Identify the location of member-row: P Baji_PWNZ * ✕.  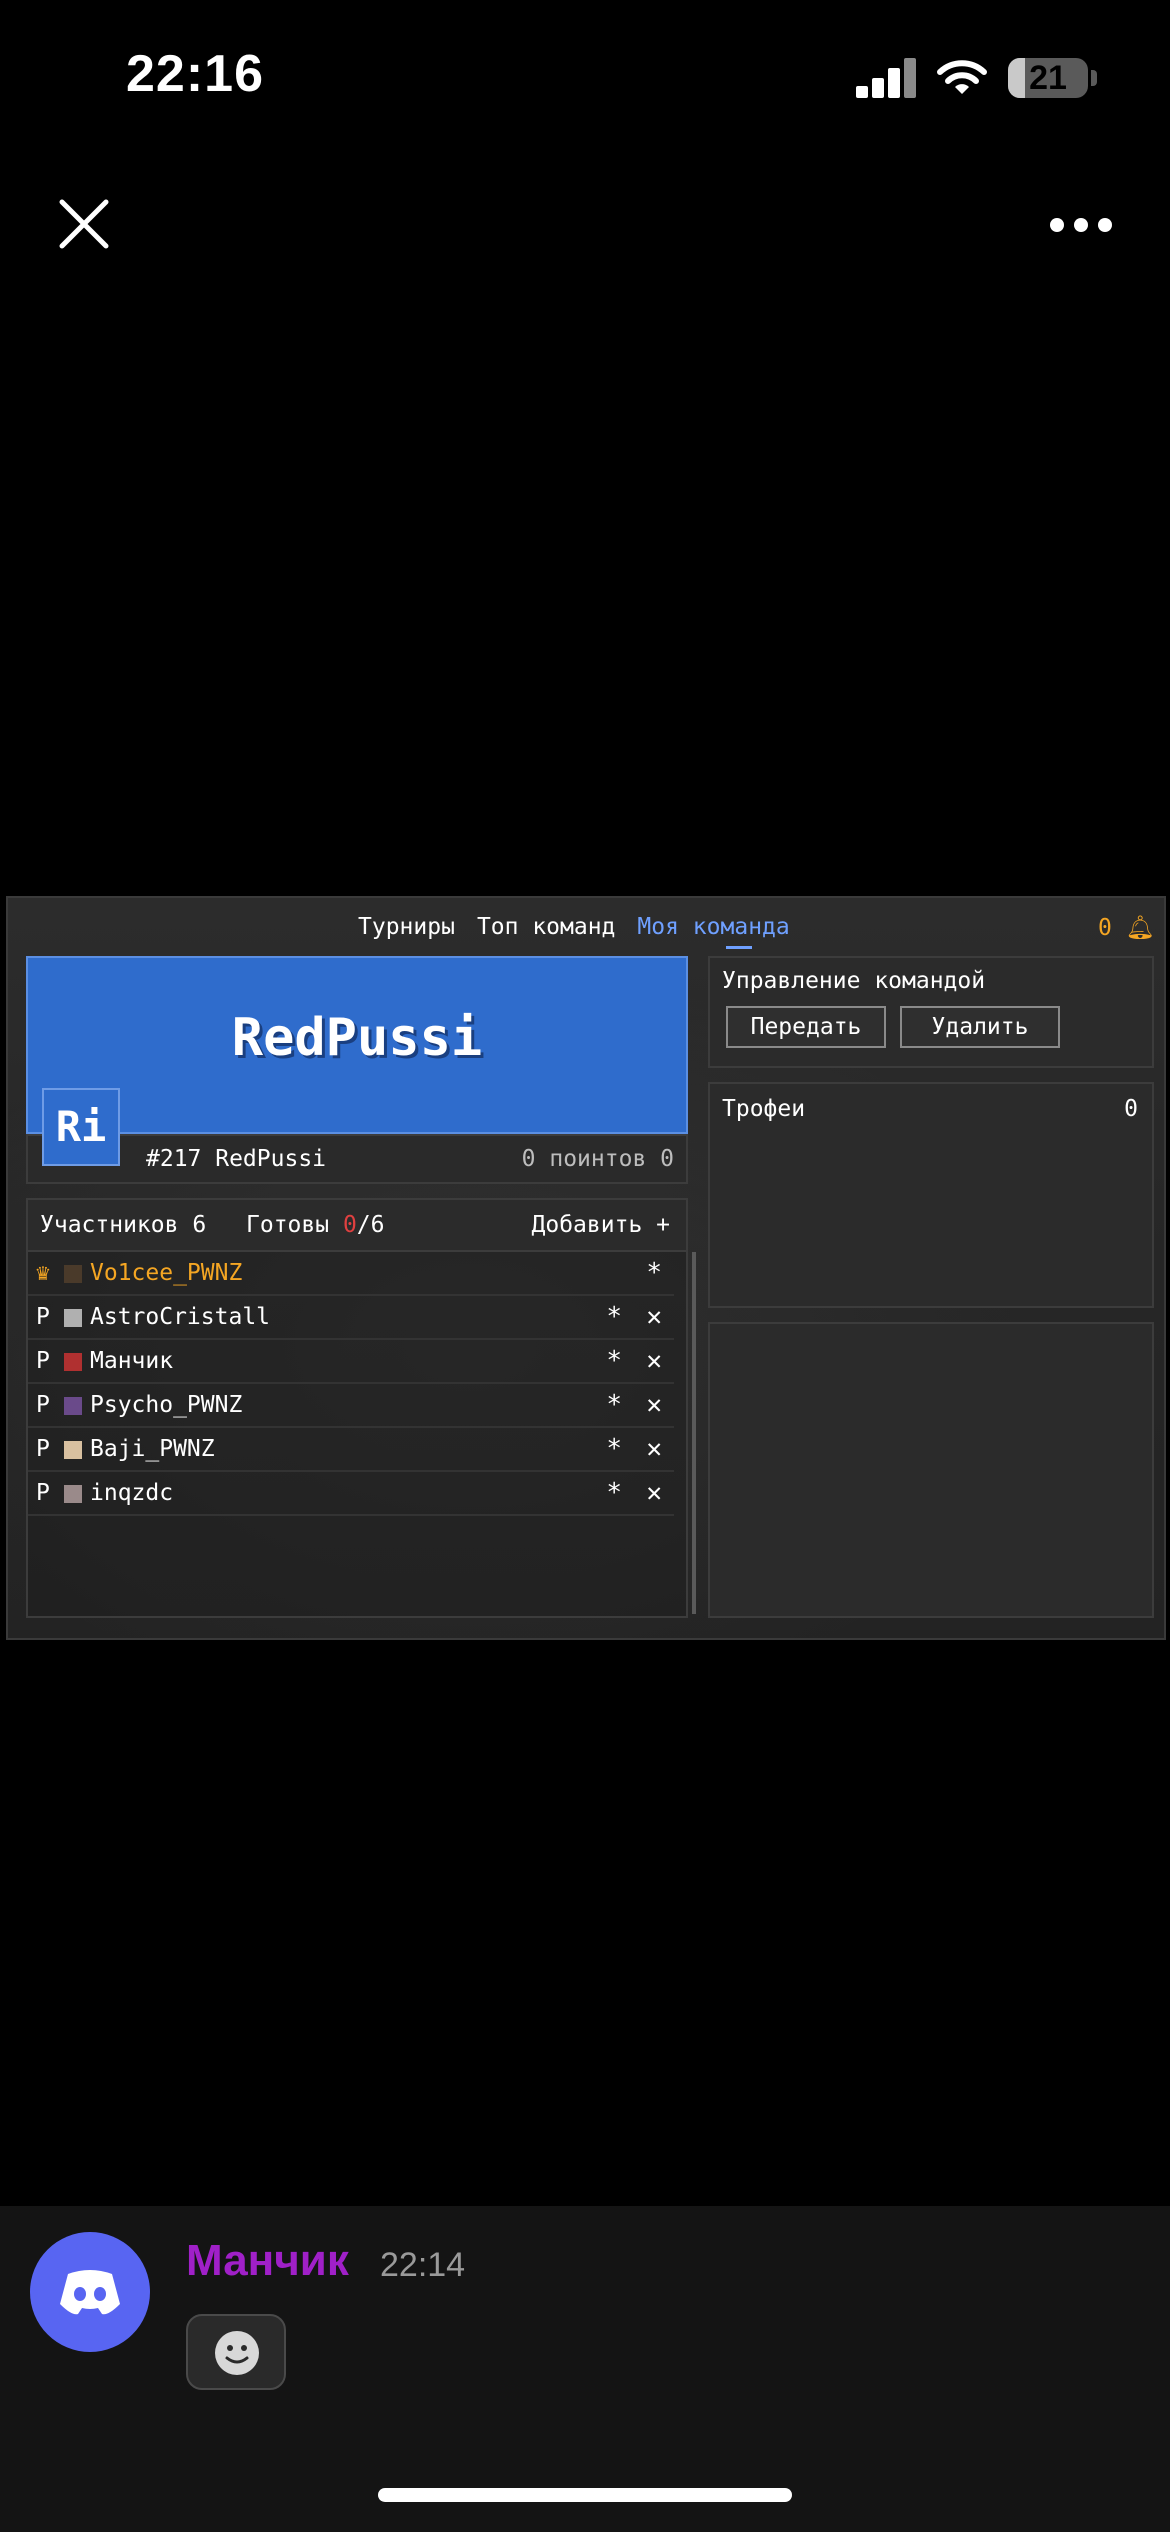
(351, 1450).